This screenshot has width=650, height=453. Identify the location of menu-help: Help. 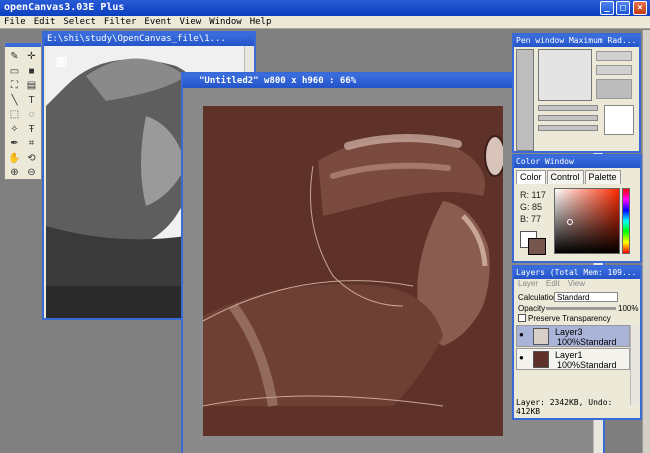
(261, 22).